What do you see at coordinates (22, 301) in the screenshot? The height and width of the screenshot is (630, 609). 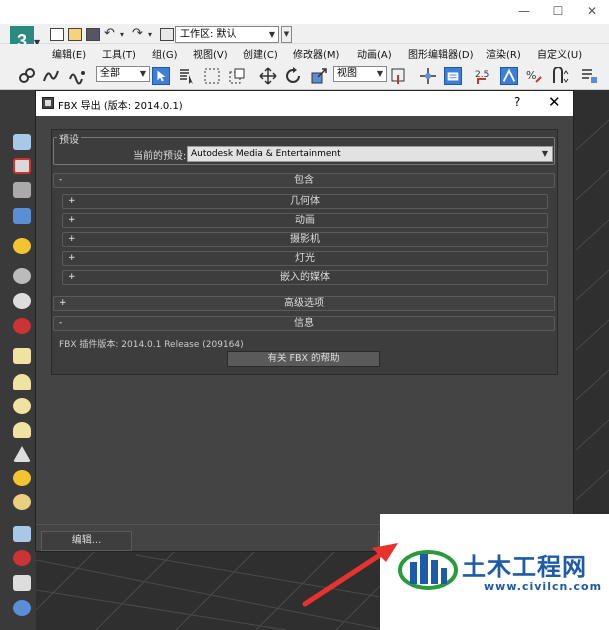 I see `sphere-icon` at bounding box center [22, 301].